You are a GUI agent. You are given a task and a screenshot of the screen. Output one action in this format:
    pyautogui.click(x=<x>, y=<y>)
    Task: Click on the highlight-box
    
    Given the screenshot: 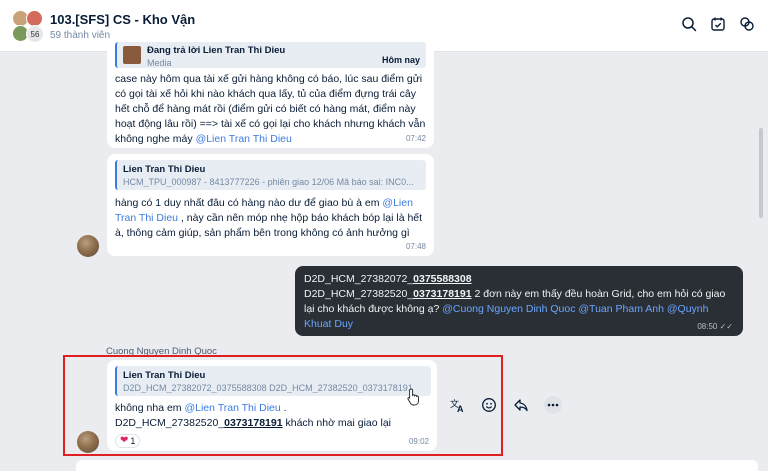 What is the action you would take?
    pyautogui.click(x=283, y=405)
    